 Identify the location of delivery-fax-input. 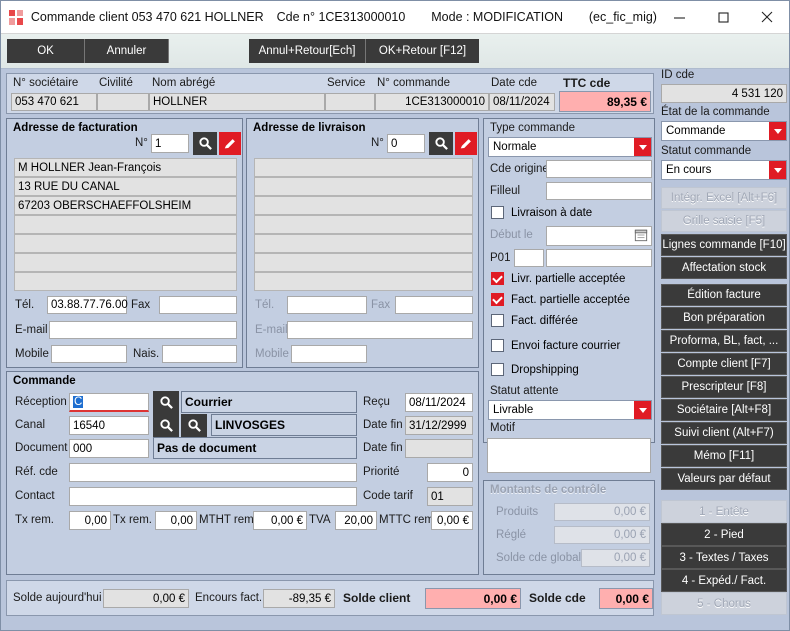
(434, 305).